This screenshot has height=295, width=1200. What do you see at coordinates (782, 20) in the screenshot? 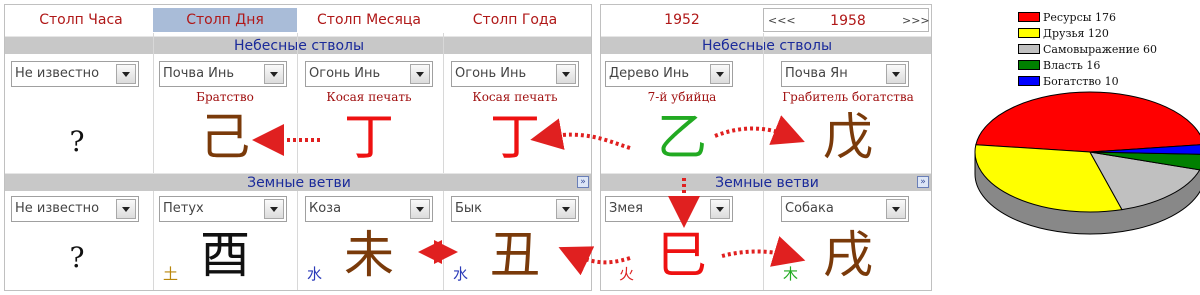
I see `prev-button: <<<` at bounding box center [782, 20].